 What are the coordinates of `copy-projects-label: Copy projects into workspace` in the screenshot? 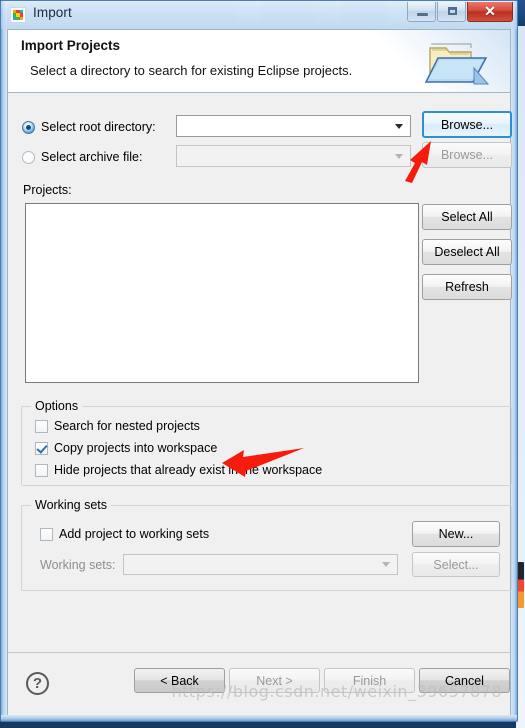 It's located at (136, 448).